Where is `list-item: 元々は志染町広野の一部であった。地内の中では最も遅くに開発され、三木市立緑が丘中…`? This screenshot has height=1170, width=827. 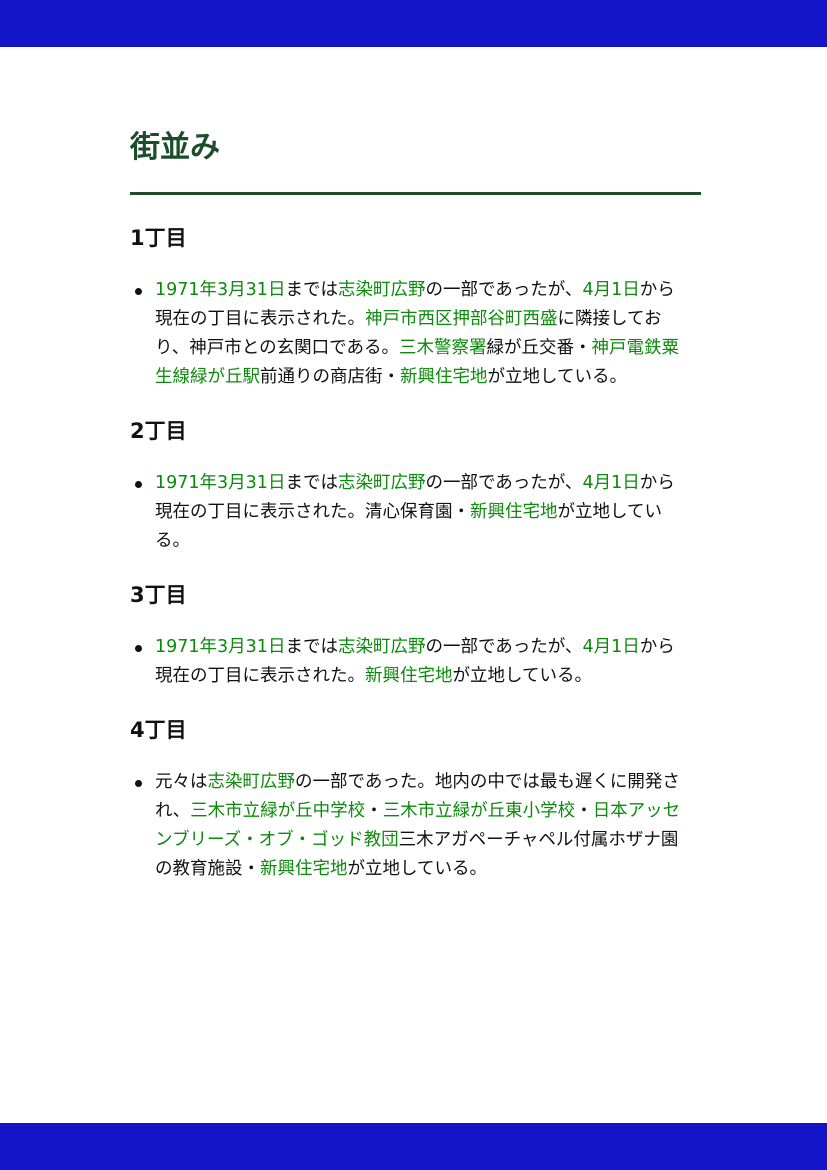
list-item: 元々は志染町広野の一部であった。地内の中では最も遅くに開発され、三木市立緑が丘中… is located at coordinates (409, 826).